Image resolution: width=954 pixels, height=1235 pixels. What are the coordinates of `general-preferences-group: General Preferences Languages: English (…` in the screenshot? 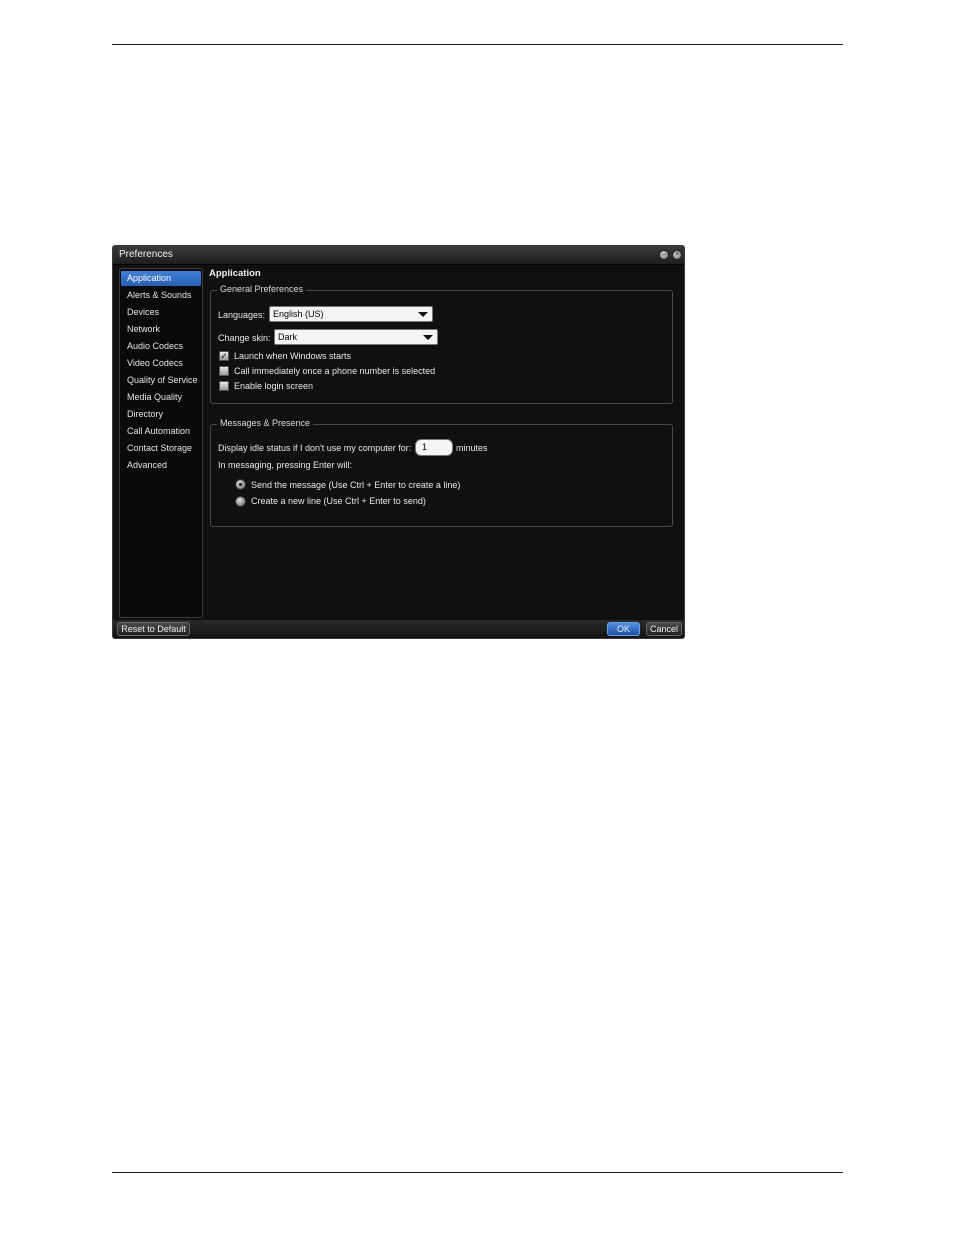 It's located at (441, 344).